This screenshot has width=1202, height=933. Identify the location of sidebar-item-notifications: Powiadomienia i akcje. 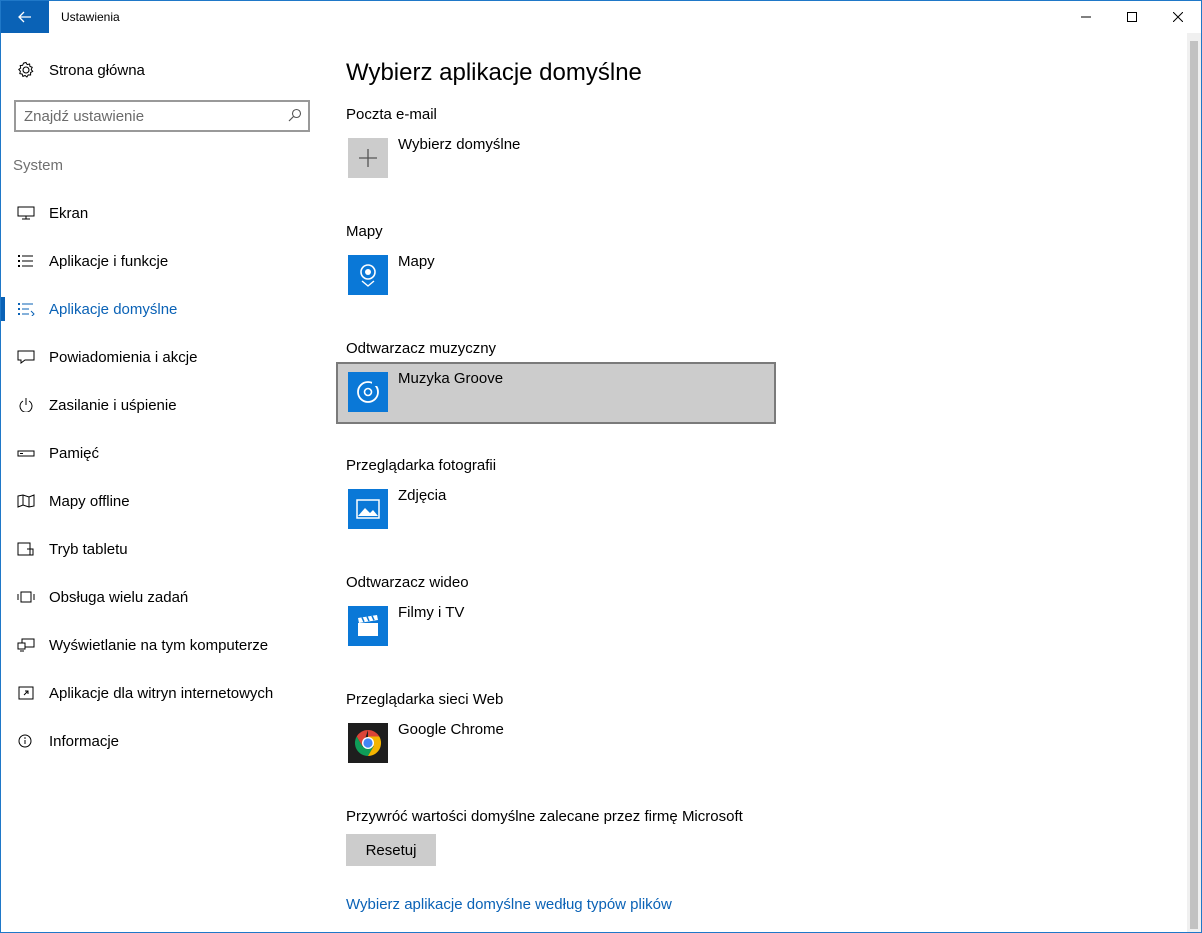
(162, 357).